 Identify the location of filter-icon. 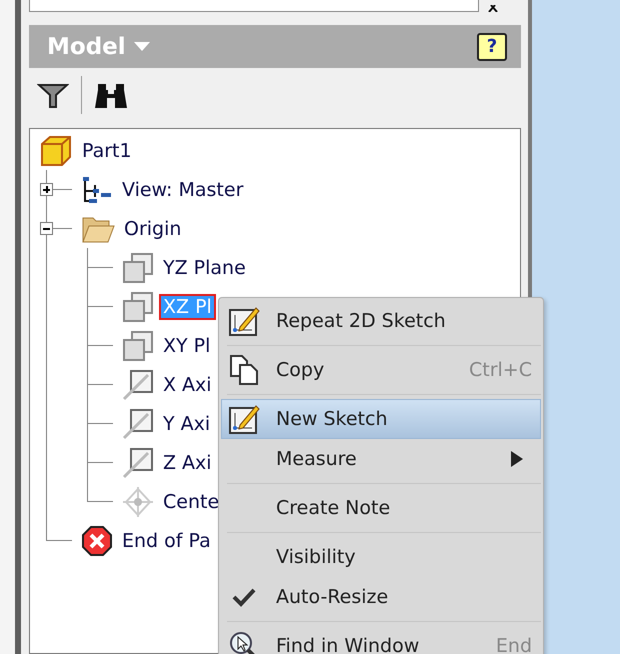
(53, 95).